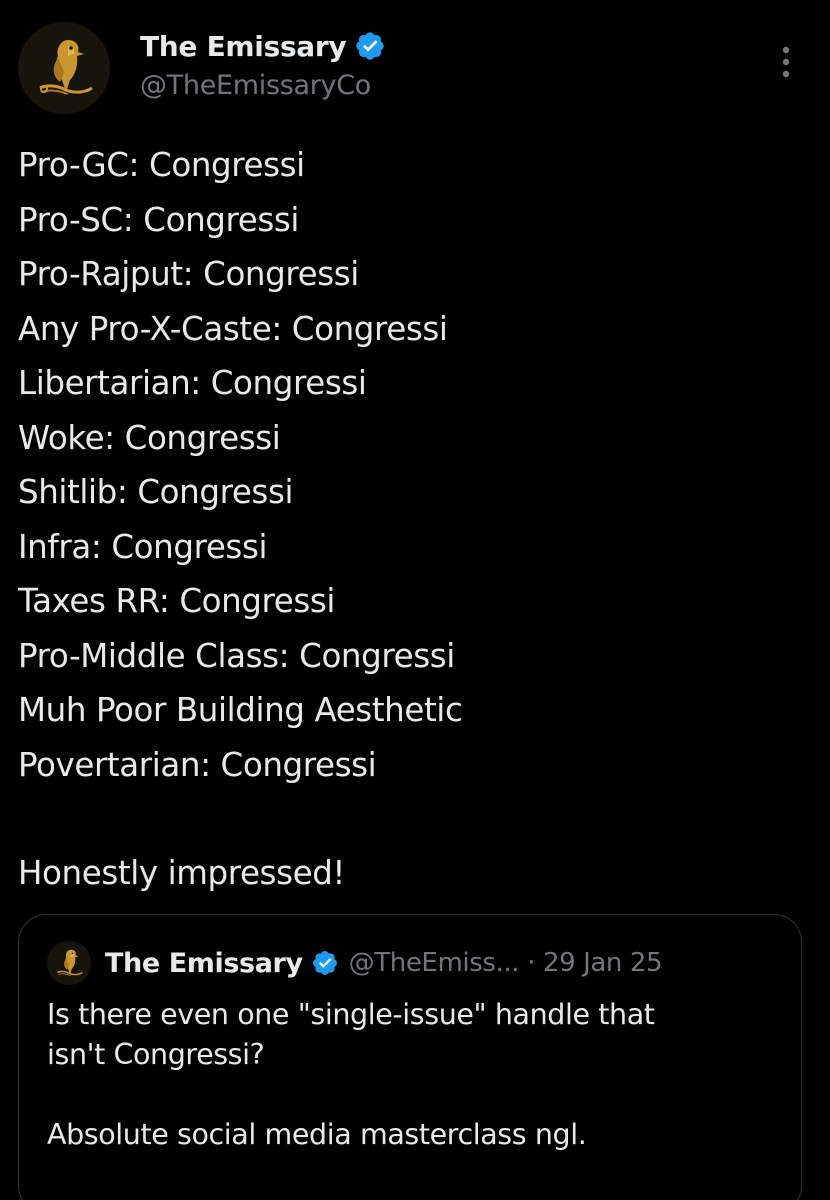 The image size is (830, 1200). Describe the element at coordinates (204, 963) in the screenshot. I see `quoted-author-display-name: The Emissary` at that location.